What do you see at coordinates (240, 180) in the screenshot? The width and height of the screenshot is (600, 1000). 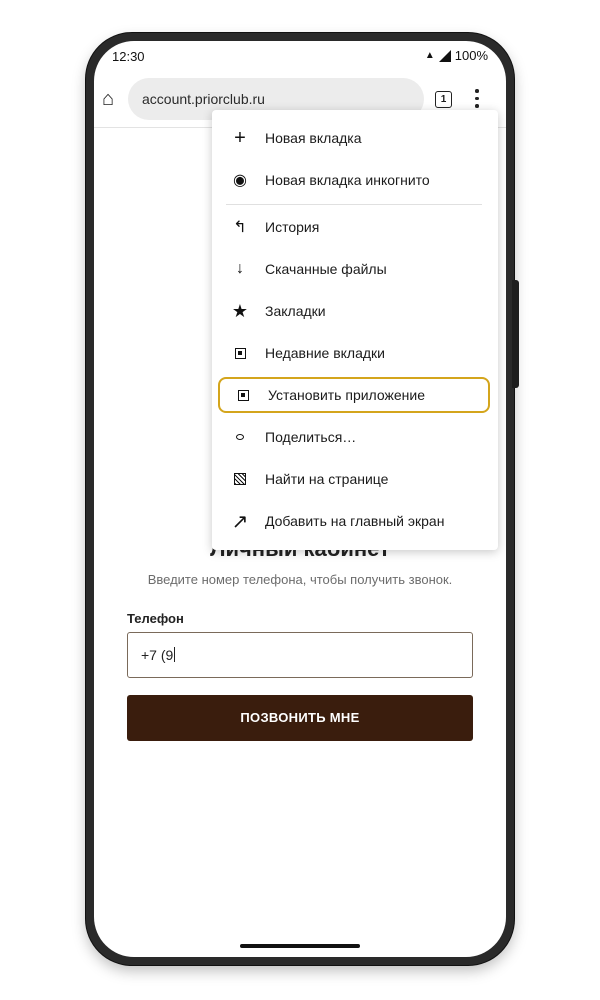 I see `incognito-icon: ◉` at bounding box center [240, 180].